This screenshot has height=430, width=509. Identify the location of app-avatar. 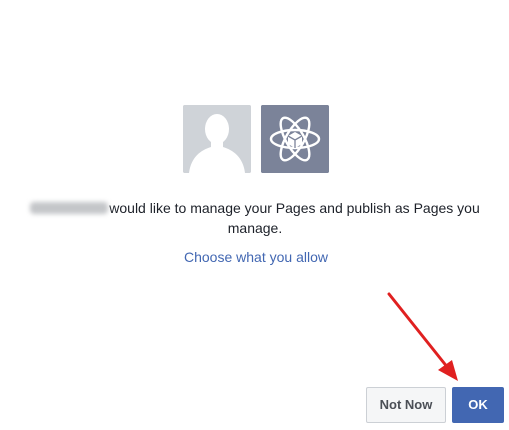
(295, 139).